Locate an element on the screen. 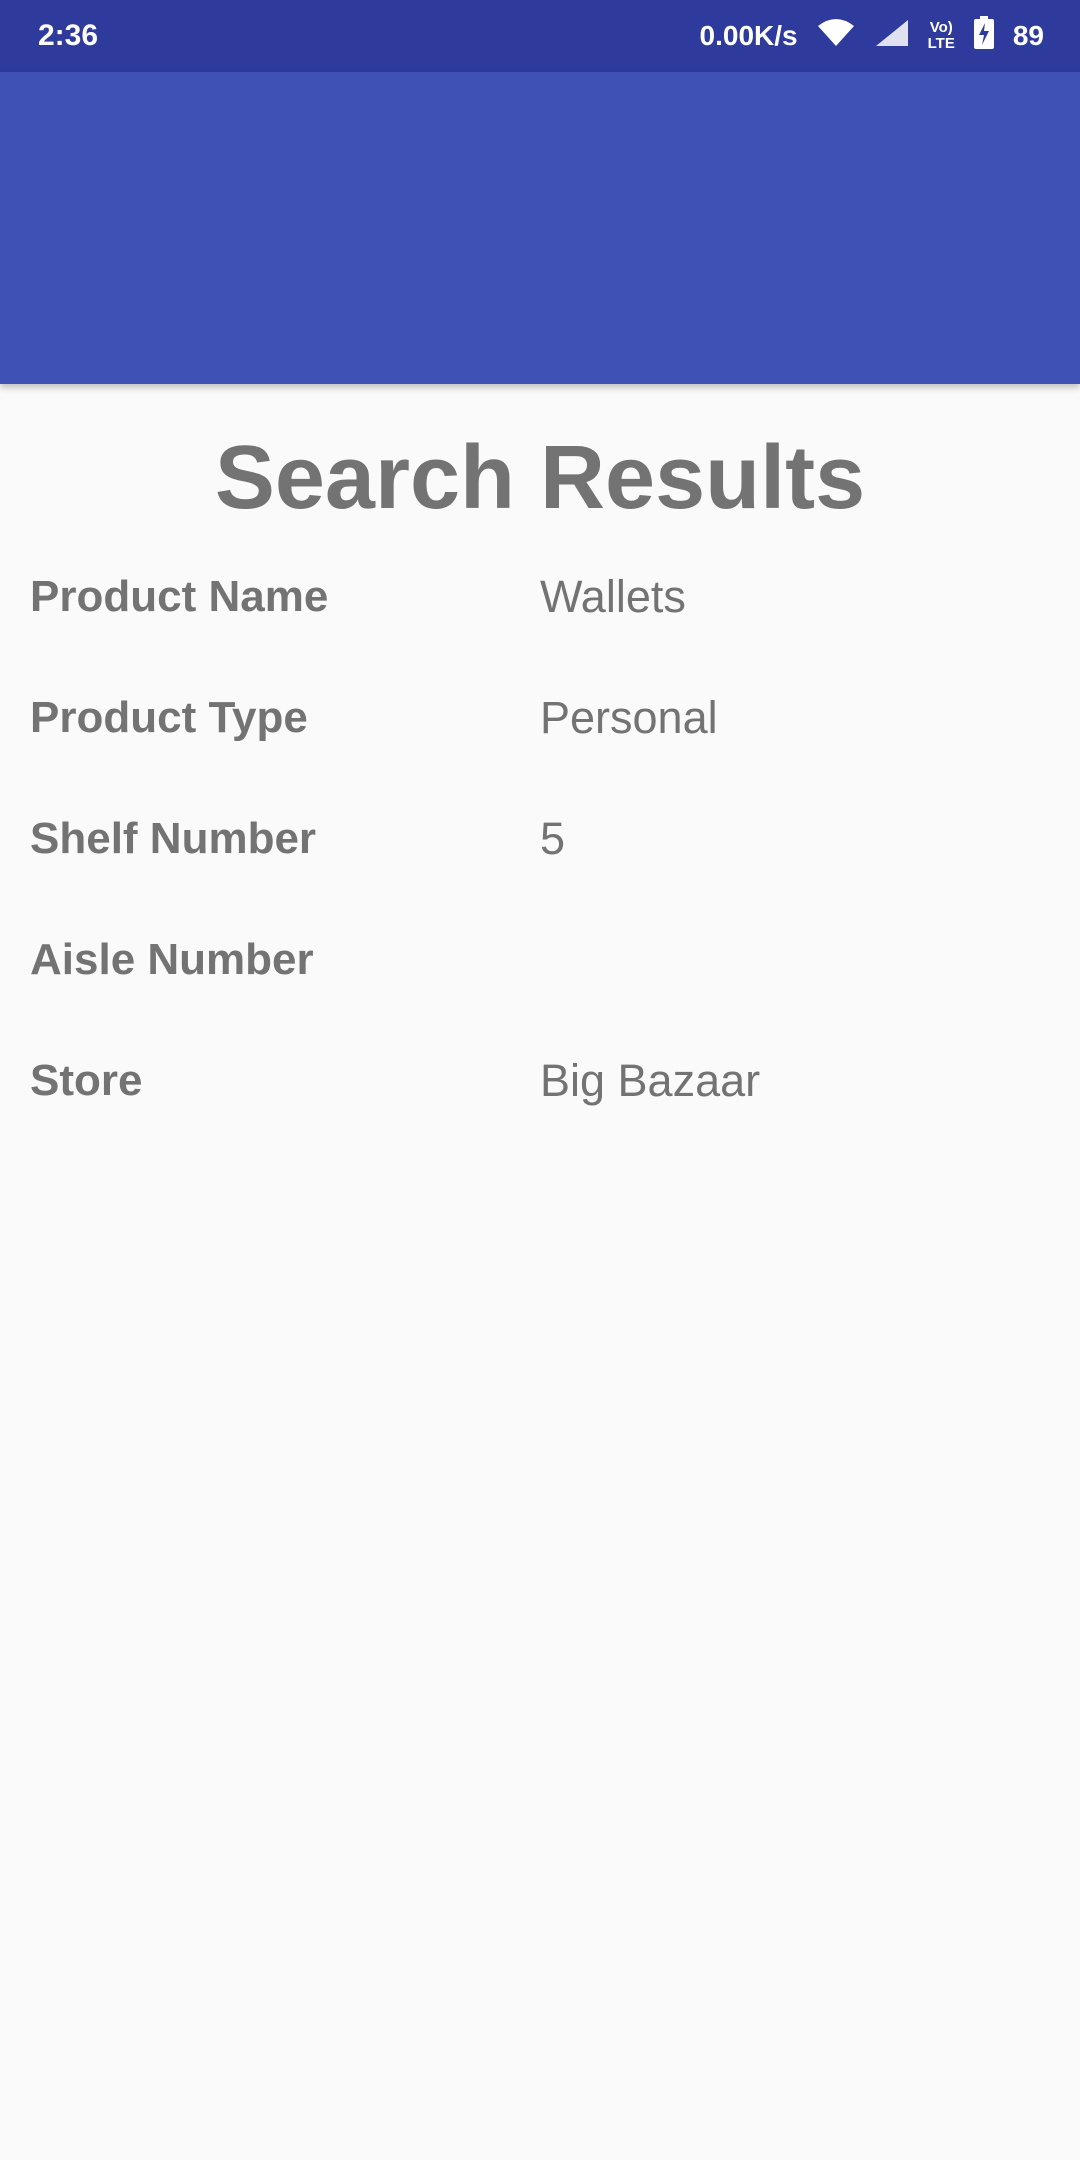 The height and width of the screenshot is (2160, 1080). status-bar: 2:36 0.00K/s Vo) LTE 89 is located at coordinates (540, 36).